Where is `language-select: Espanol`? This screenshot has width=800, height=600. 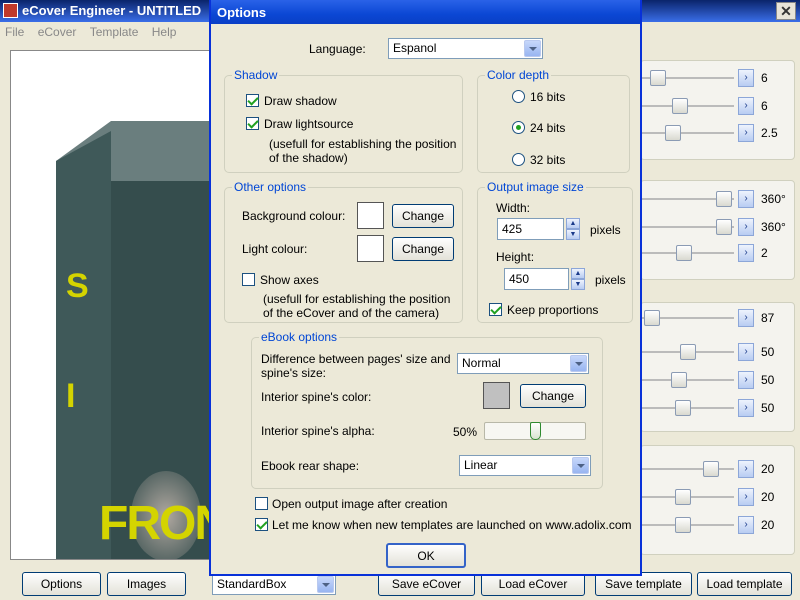 language-select: Espanol is located at coordinates (465, 48).